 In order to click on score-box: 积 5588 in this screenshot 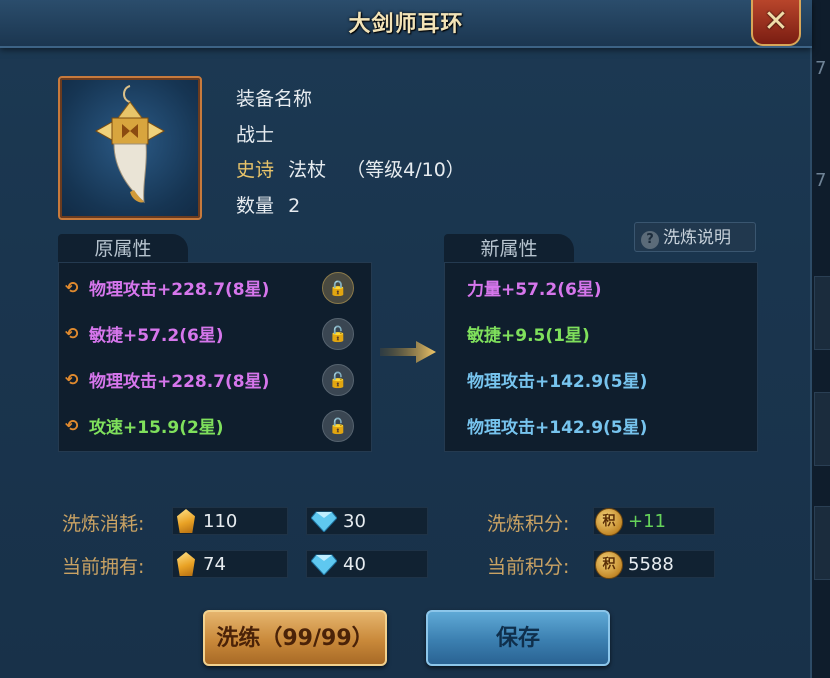, I will do `click(654, 564)`.